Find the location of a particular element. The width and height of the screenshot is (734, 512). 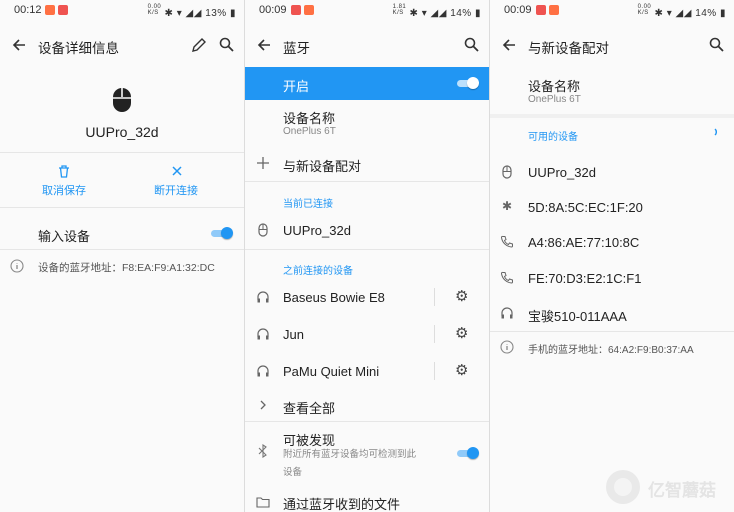

battery-percent: 13% is located at coordinates (216, 13).